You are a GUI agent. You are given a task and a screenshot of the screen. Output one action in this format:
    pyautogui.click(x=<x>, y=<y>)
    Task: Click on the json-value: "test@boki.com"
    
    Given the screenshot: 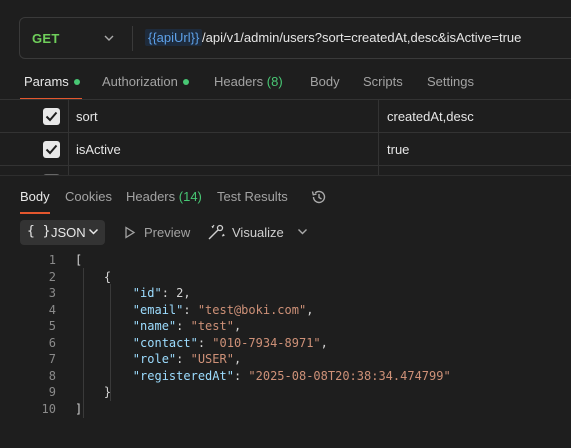 What is the action you would take?
    pyautogui.click(x=252, y=309)
    